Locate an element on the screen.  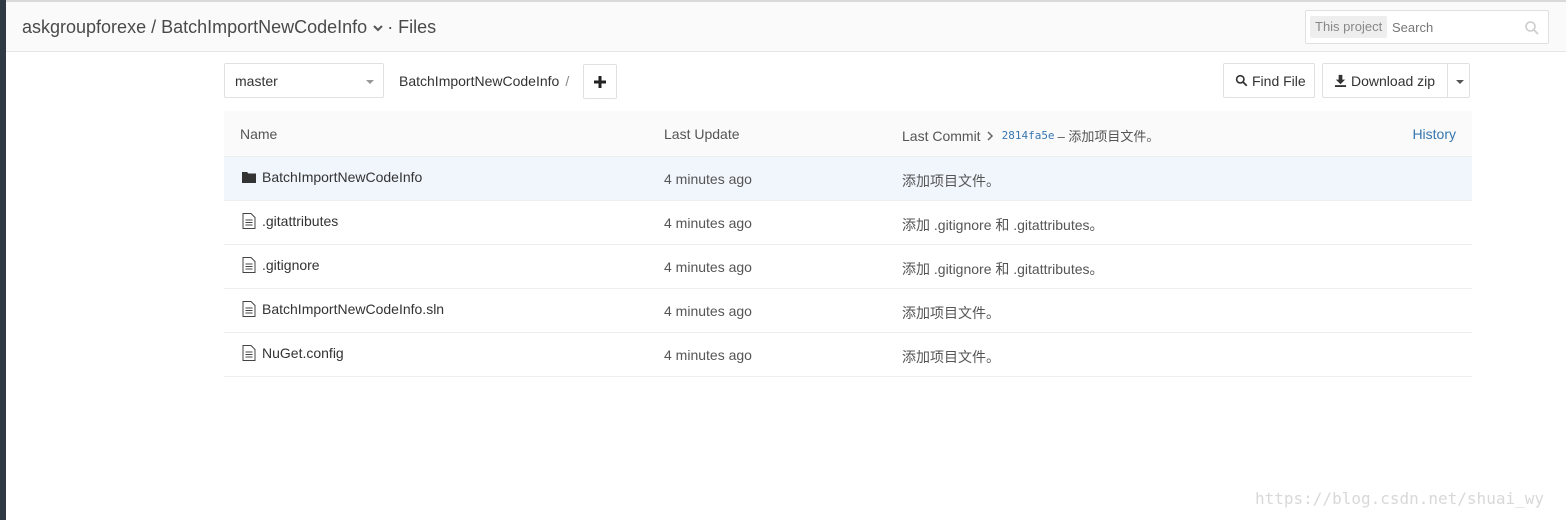
branch-name: master is located at coordinates (256, 81).